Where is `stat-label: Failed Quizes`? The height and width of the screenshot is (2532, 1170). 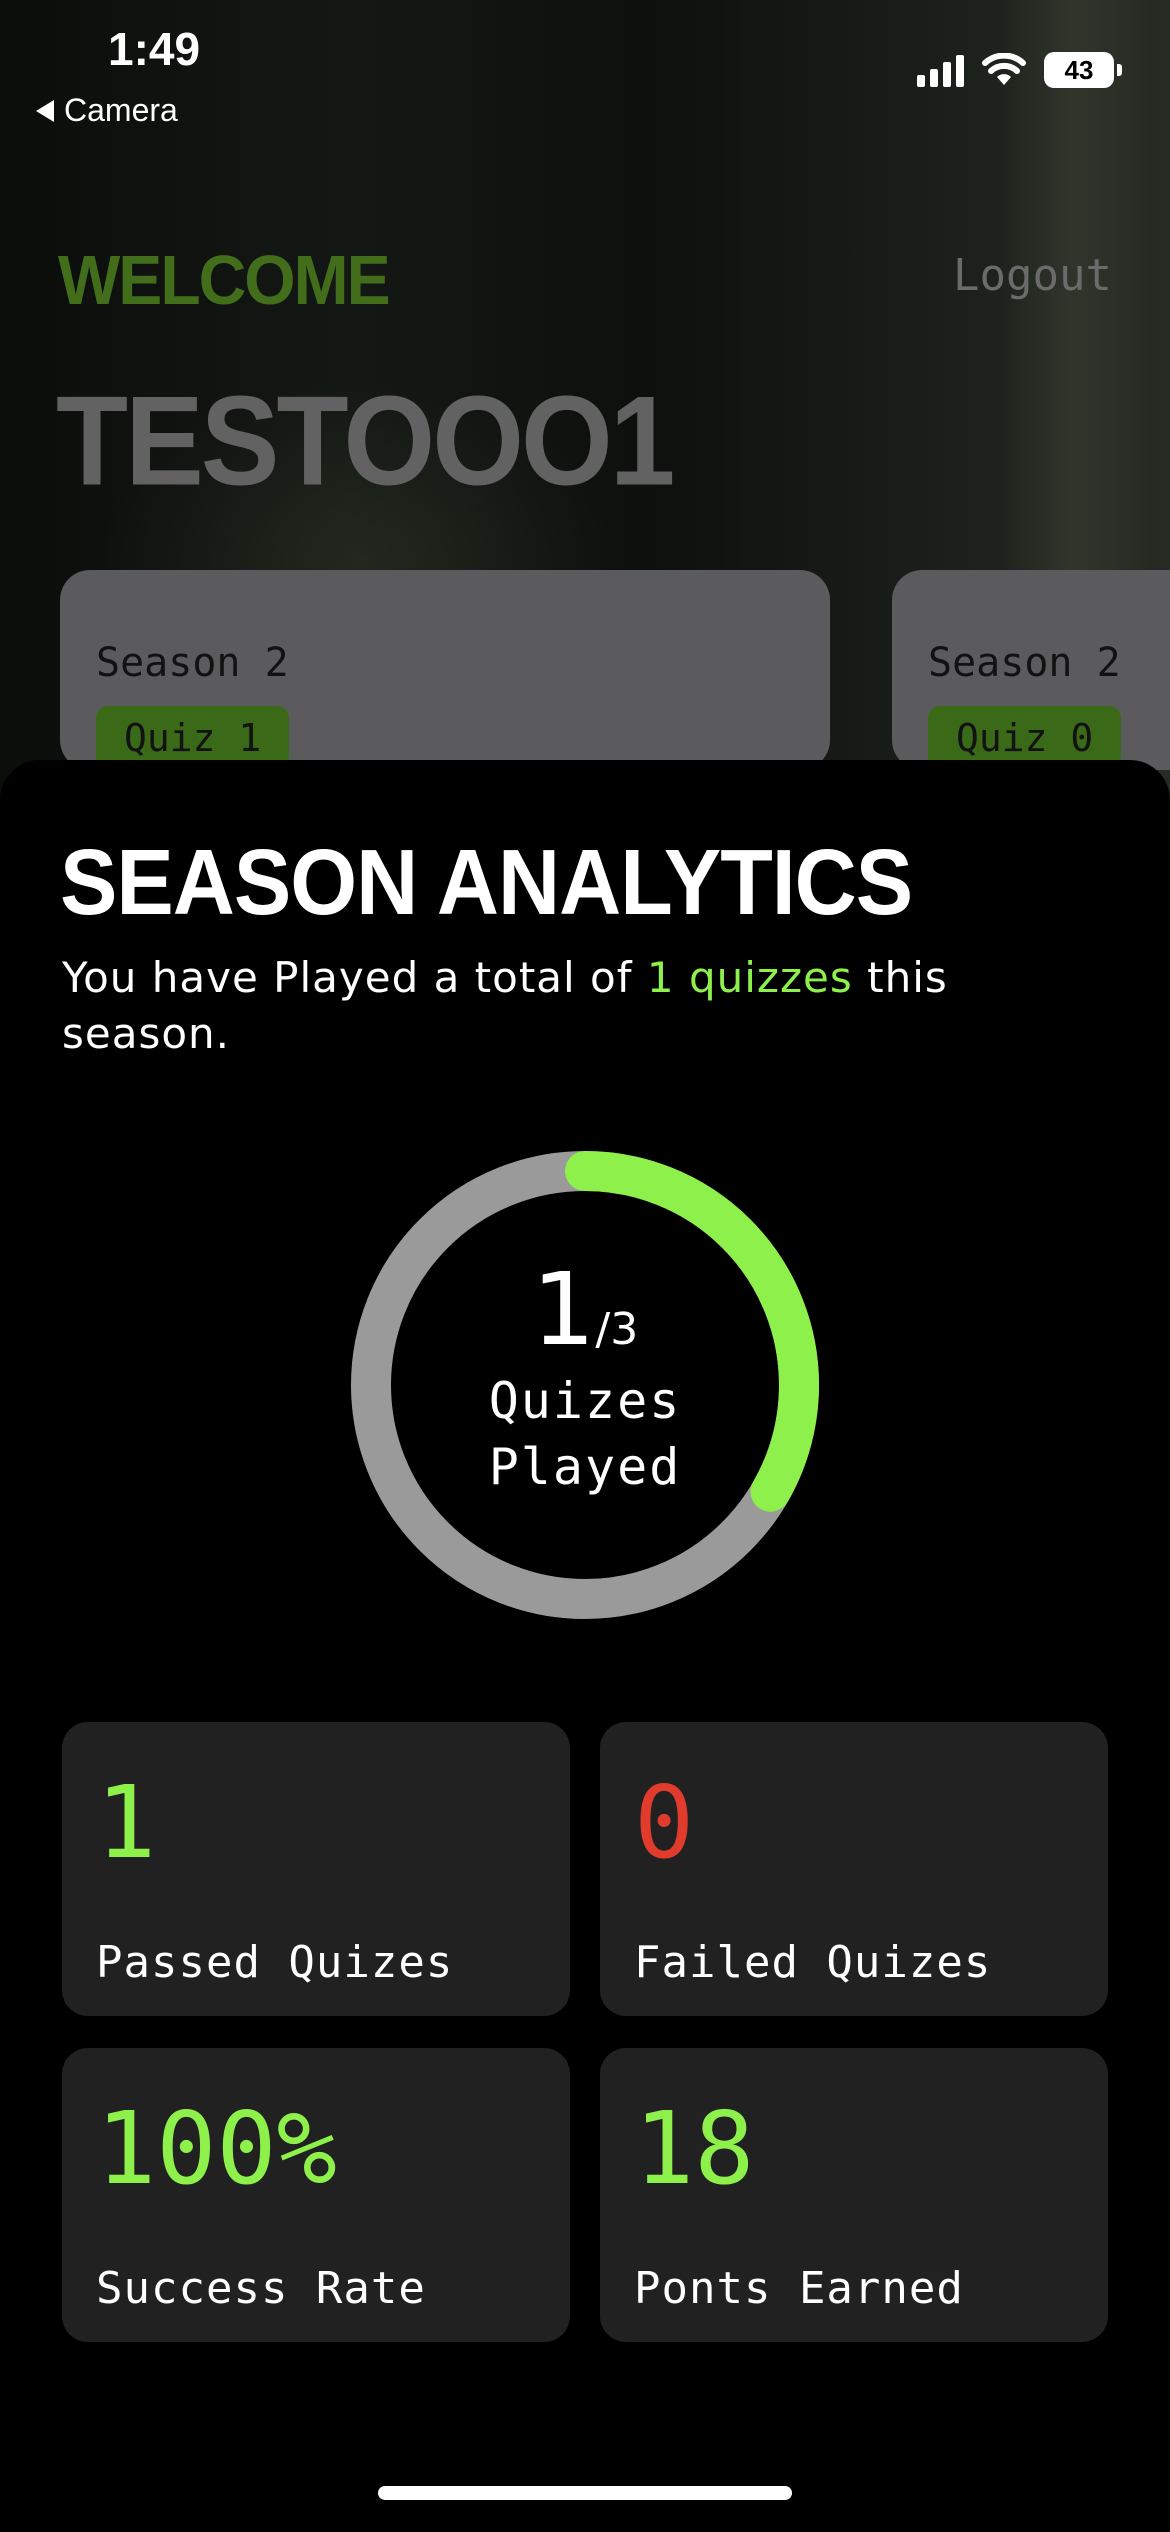 stat-label: Failed Quizes is located at coordinates (813, 1962).